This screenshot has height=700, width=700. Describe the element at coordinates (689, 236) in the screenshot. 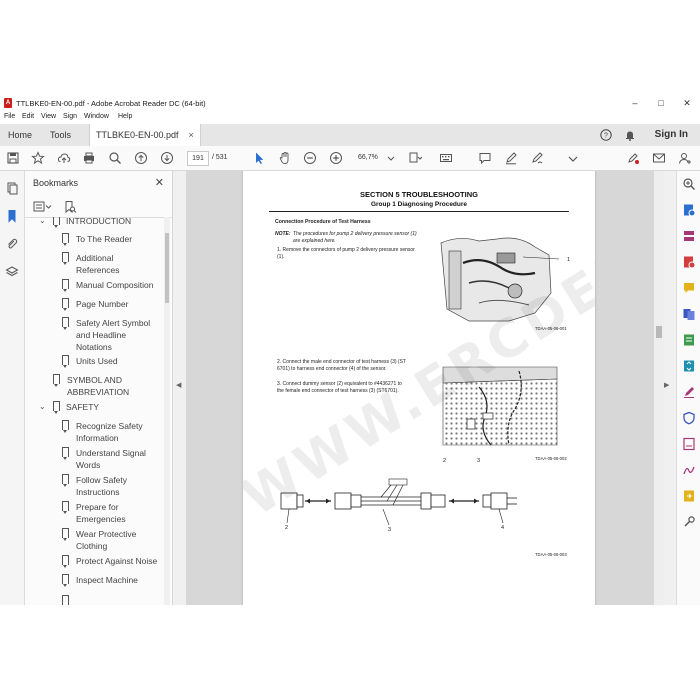

I see `organize-pages-icon` at that location.